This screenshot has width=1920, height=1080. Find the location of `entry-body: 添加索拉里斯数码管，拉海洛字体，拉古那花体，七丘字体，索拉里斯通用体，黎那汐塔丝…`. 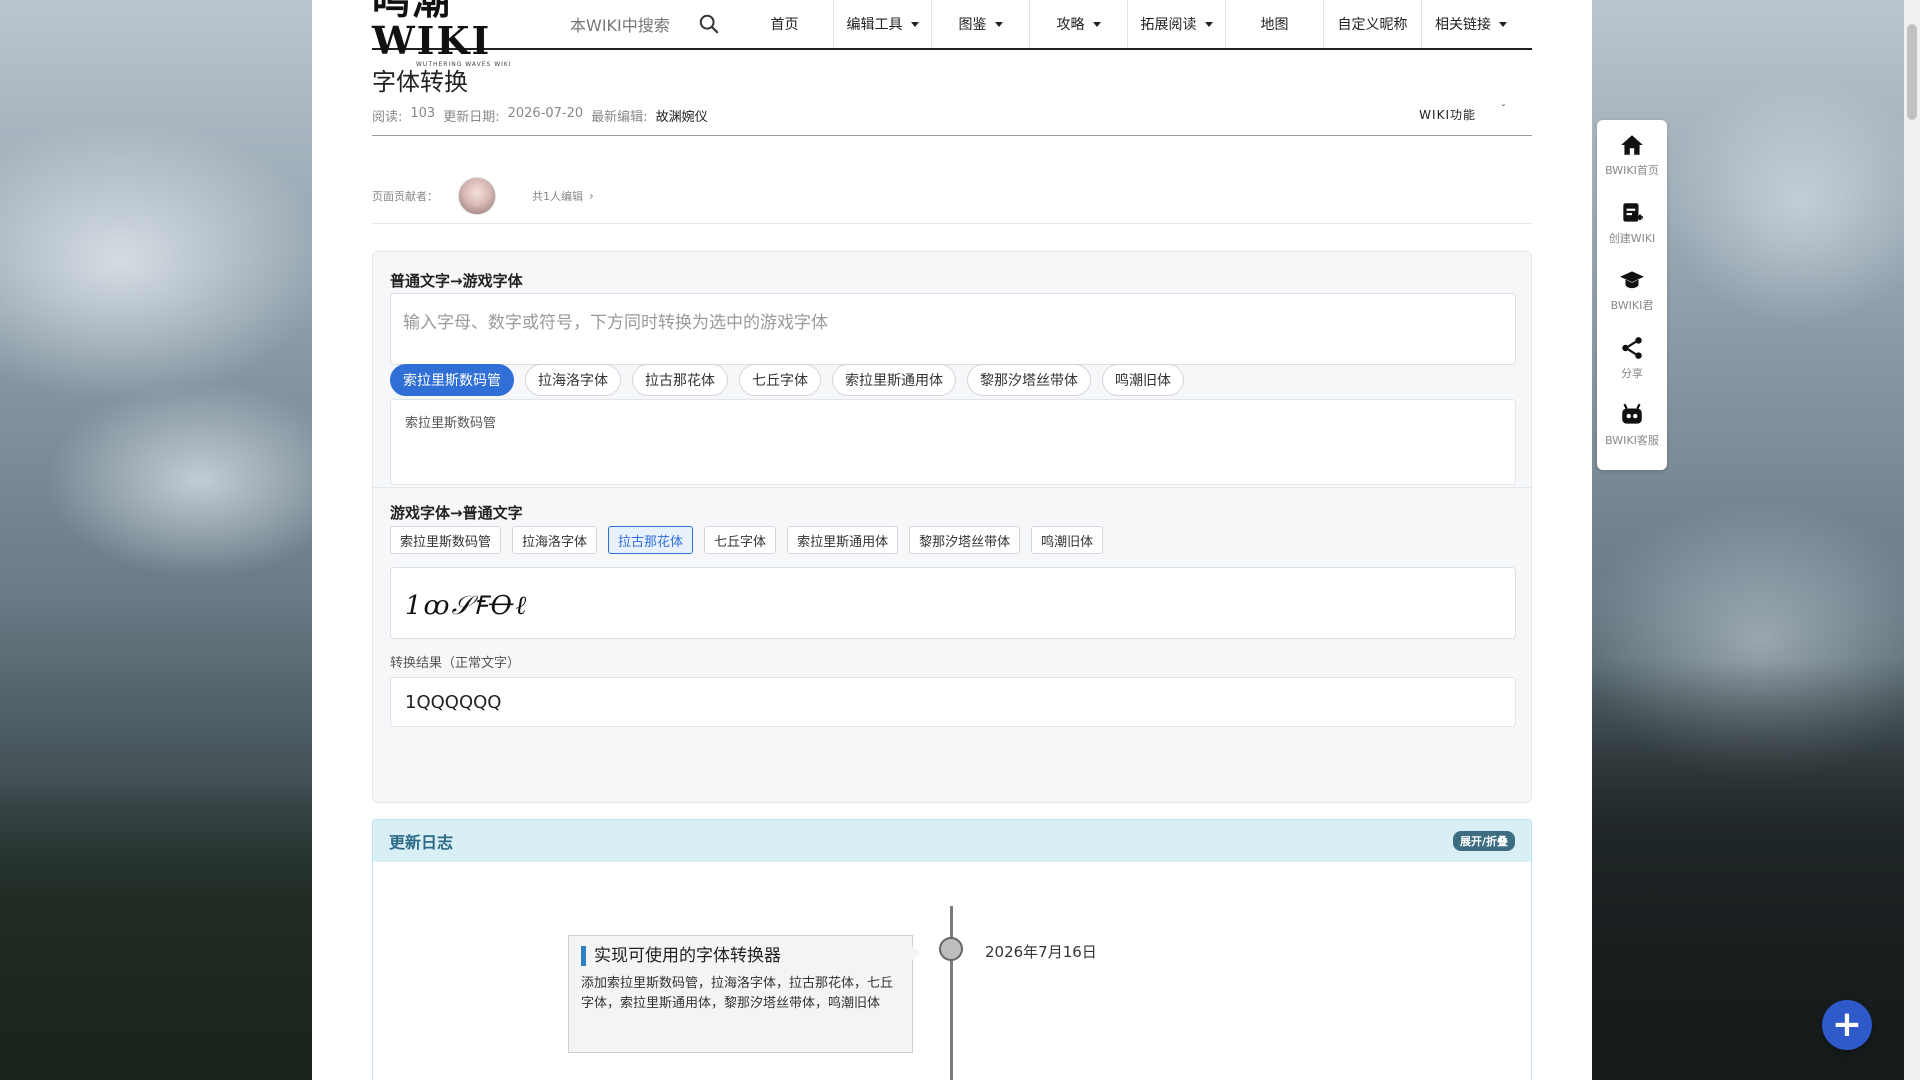

entry-body: 添加索拉里斯数码管，拉海洛字体，拉古那花体，七丘字体，索拉里斯通用体，黎那汐塔丝… is located at coordinates (737, 993).